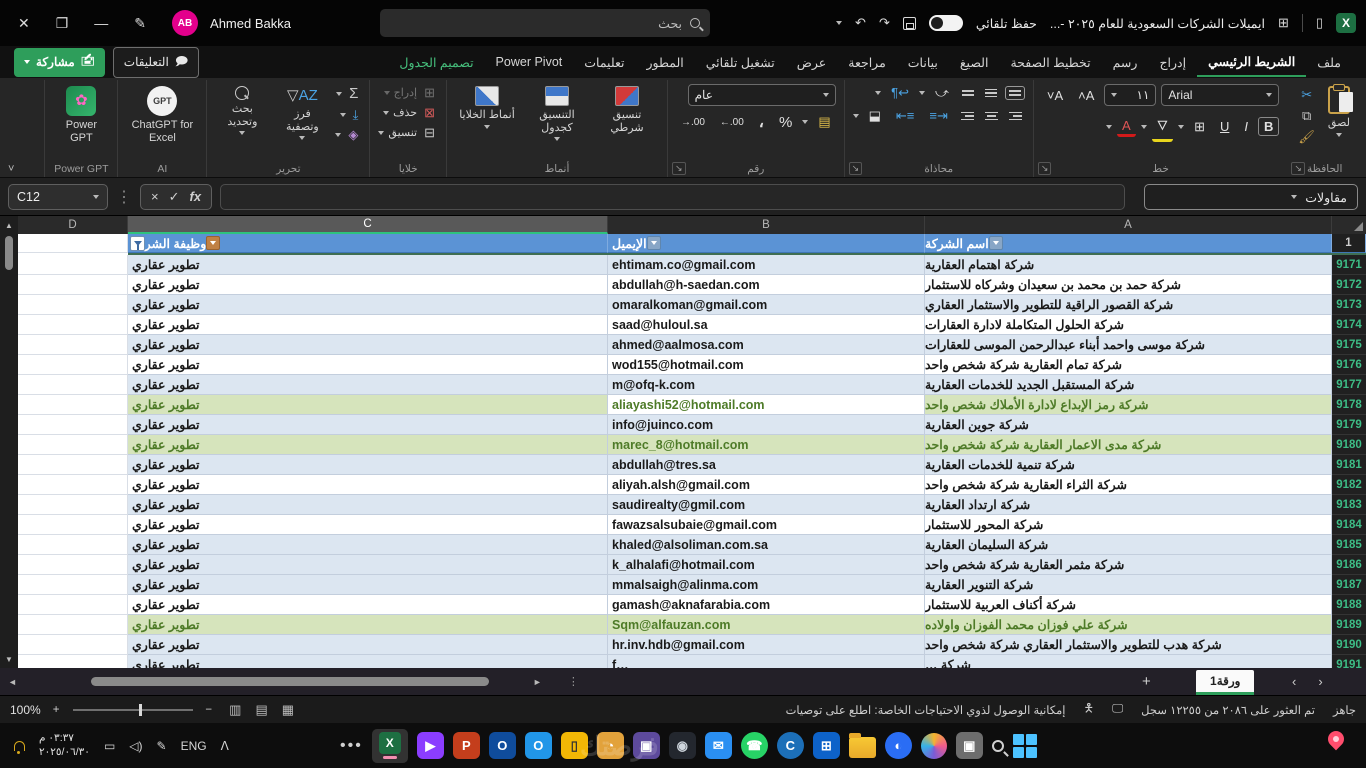 The image size is (1366, 768). Describe the element at coordinates (1349, 365) in the screenshot. I see `row-number: 9176` at that location.